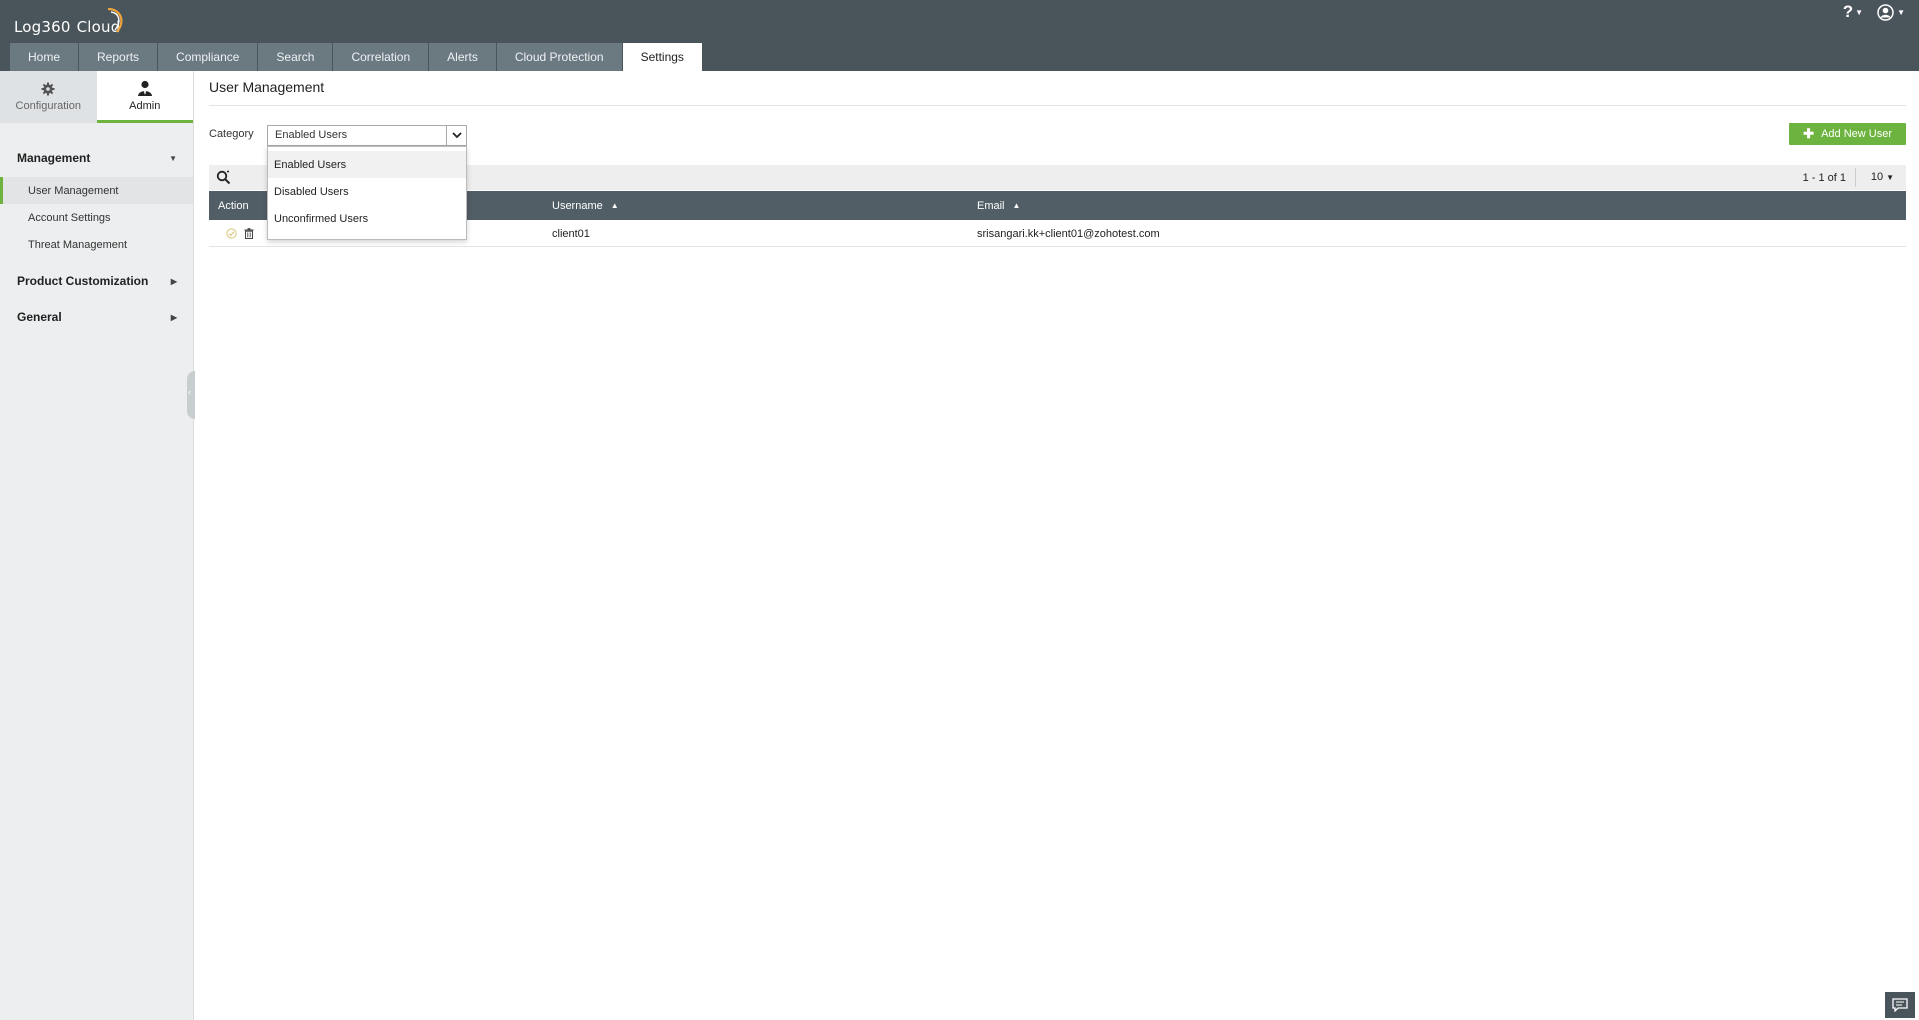  Describe the element at coordinates (96, 244) in the screenshot. I see `sidebar-item-threat-management: Threat Management` at that location.